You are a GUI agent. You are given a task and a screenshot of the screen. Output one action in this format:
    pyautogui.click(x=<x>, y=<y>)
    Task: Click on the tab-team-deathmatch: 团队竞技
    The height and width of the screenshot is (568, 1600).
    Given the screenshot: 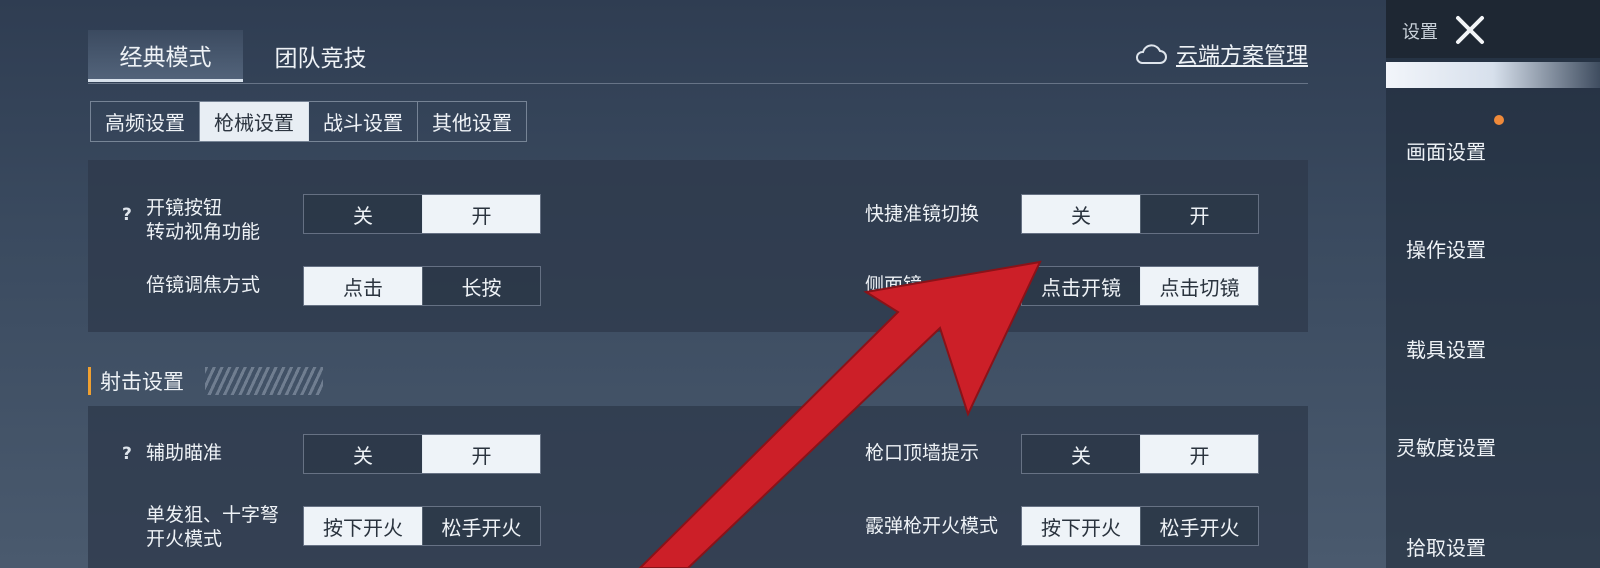 What is the action you would take?
    pyautogui.click(x=320, y=56)
    